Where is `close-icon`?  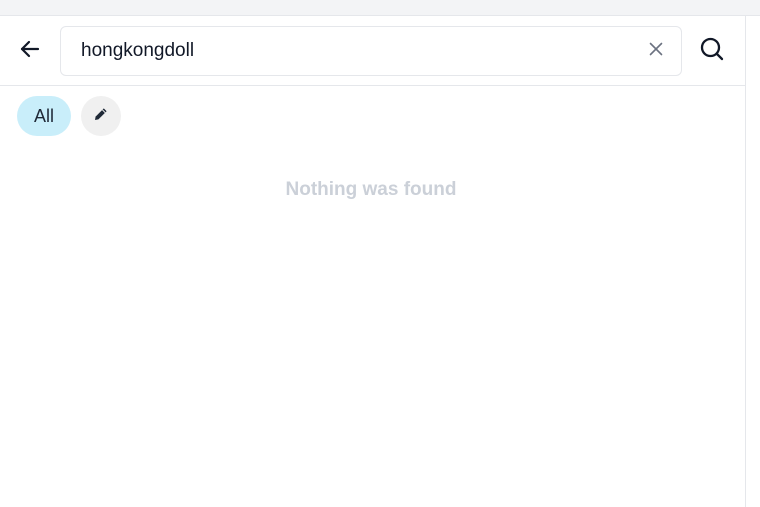
close-icon is located at coordinates (656, 51).